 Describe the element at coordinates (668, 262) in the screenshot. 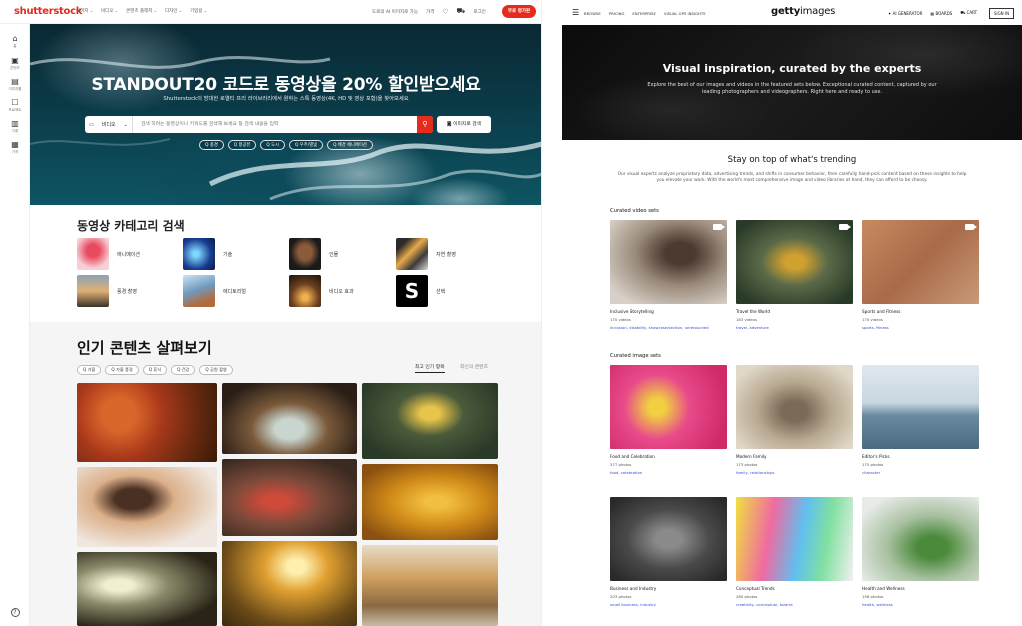

I see `video-thumb` at that location.